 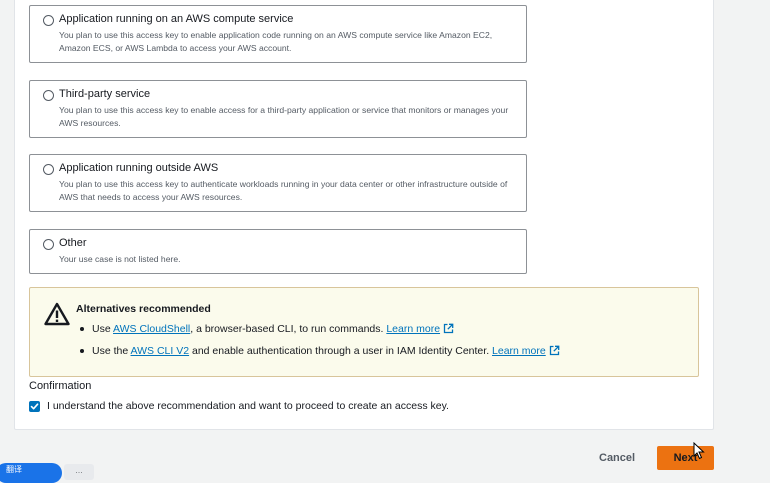 I want to click on alternative-prefix: Use the, so click(x=111, y=350).